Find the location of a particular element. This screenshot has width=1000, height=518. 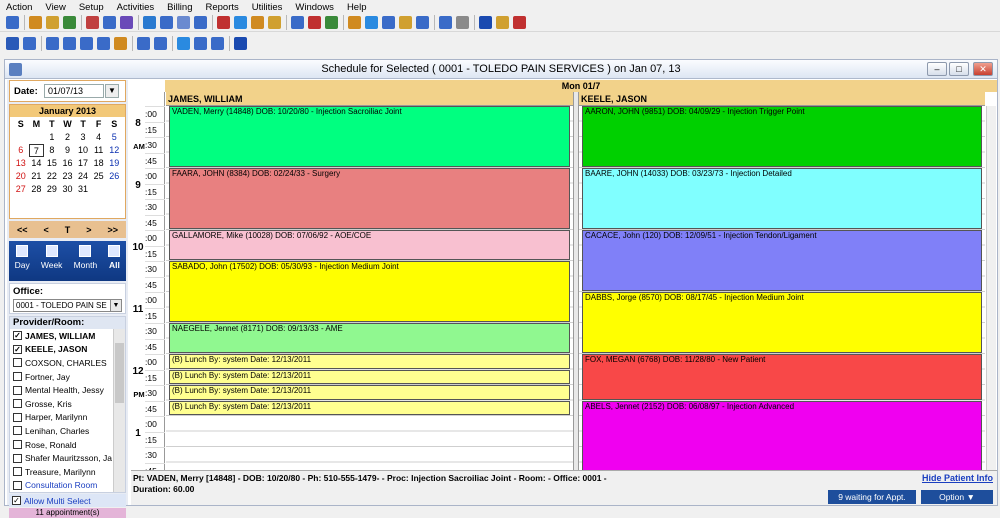

next-year-button: >> is located at coordinates (112, 230).